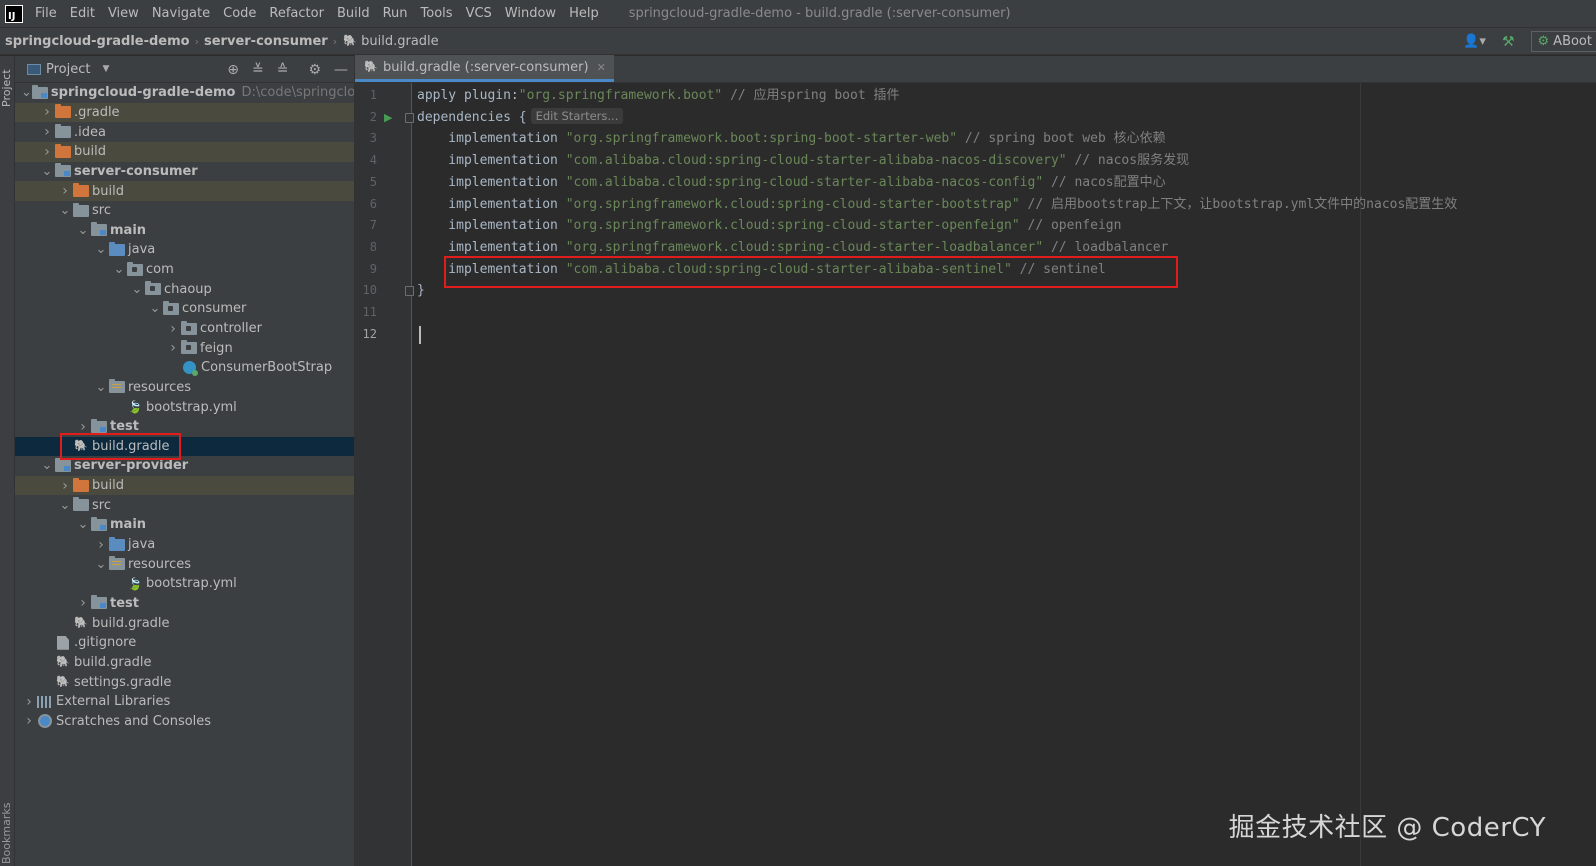 This screenshot has width=1596, height=866. I want to click on tree-row: ⌄ java, so click(184, 250).